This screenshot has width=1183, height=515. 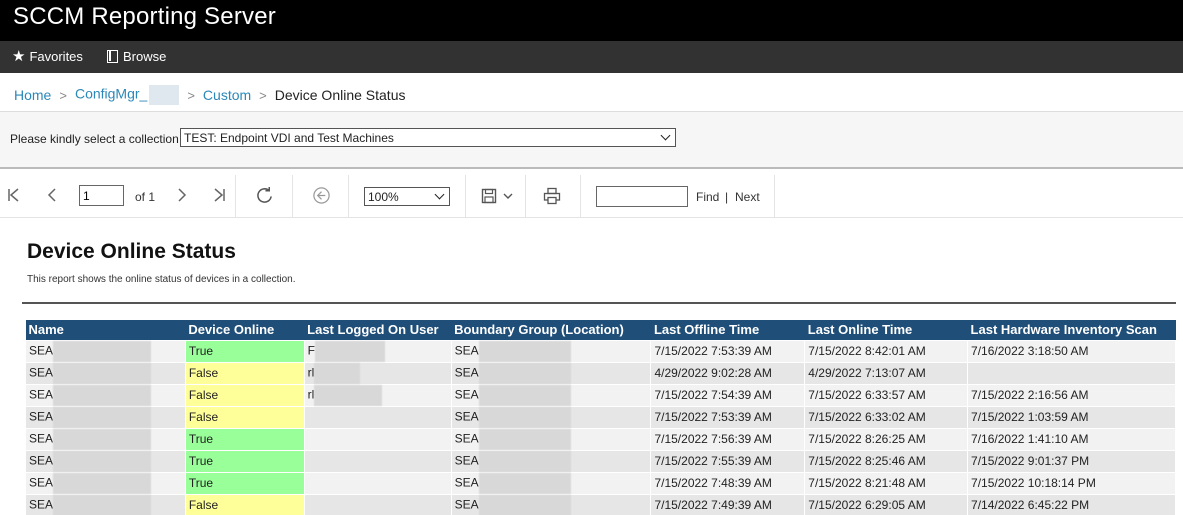 I want to click on collection-select: TEST: Endpoint VDI and Test Machines, so click(x=428, y=137).